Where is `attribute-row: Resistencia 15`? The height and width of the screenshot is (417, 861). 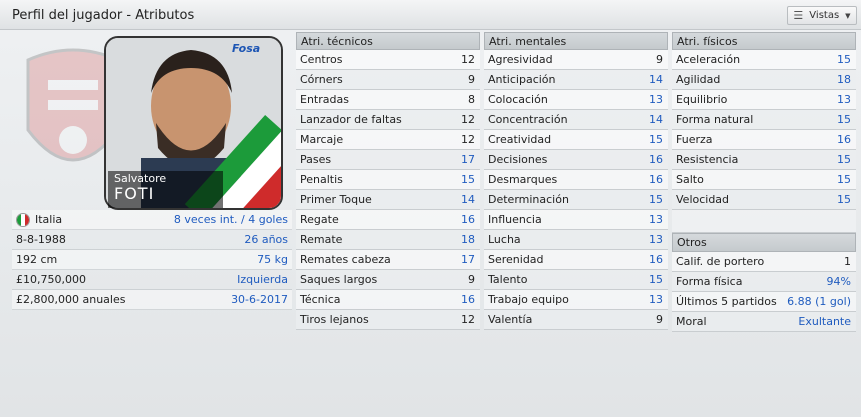
attribute-row: Resistencia 15 is located at coordinates (764, 160).